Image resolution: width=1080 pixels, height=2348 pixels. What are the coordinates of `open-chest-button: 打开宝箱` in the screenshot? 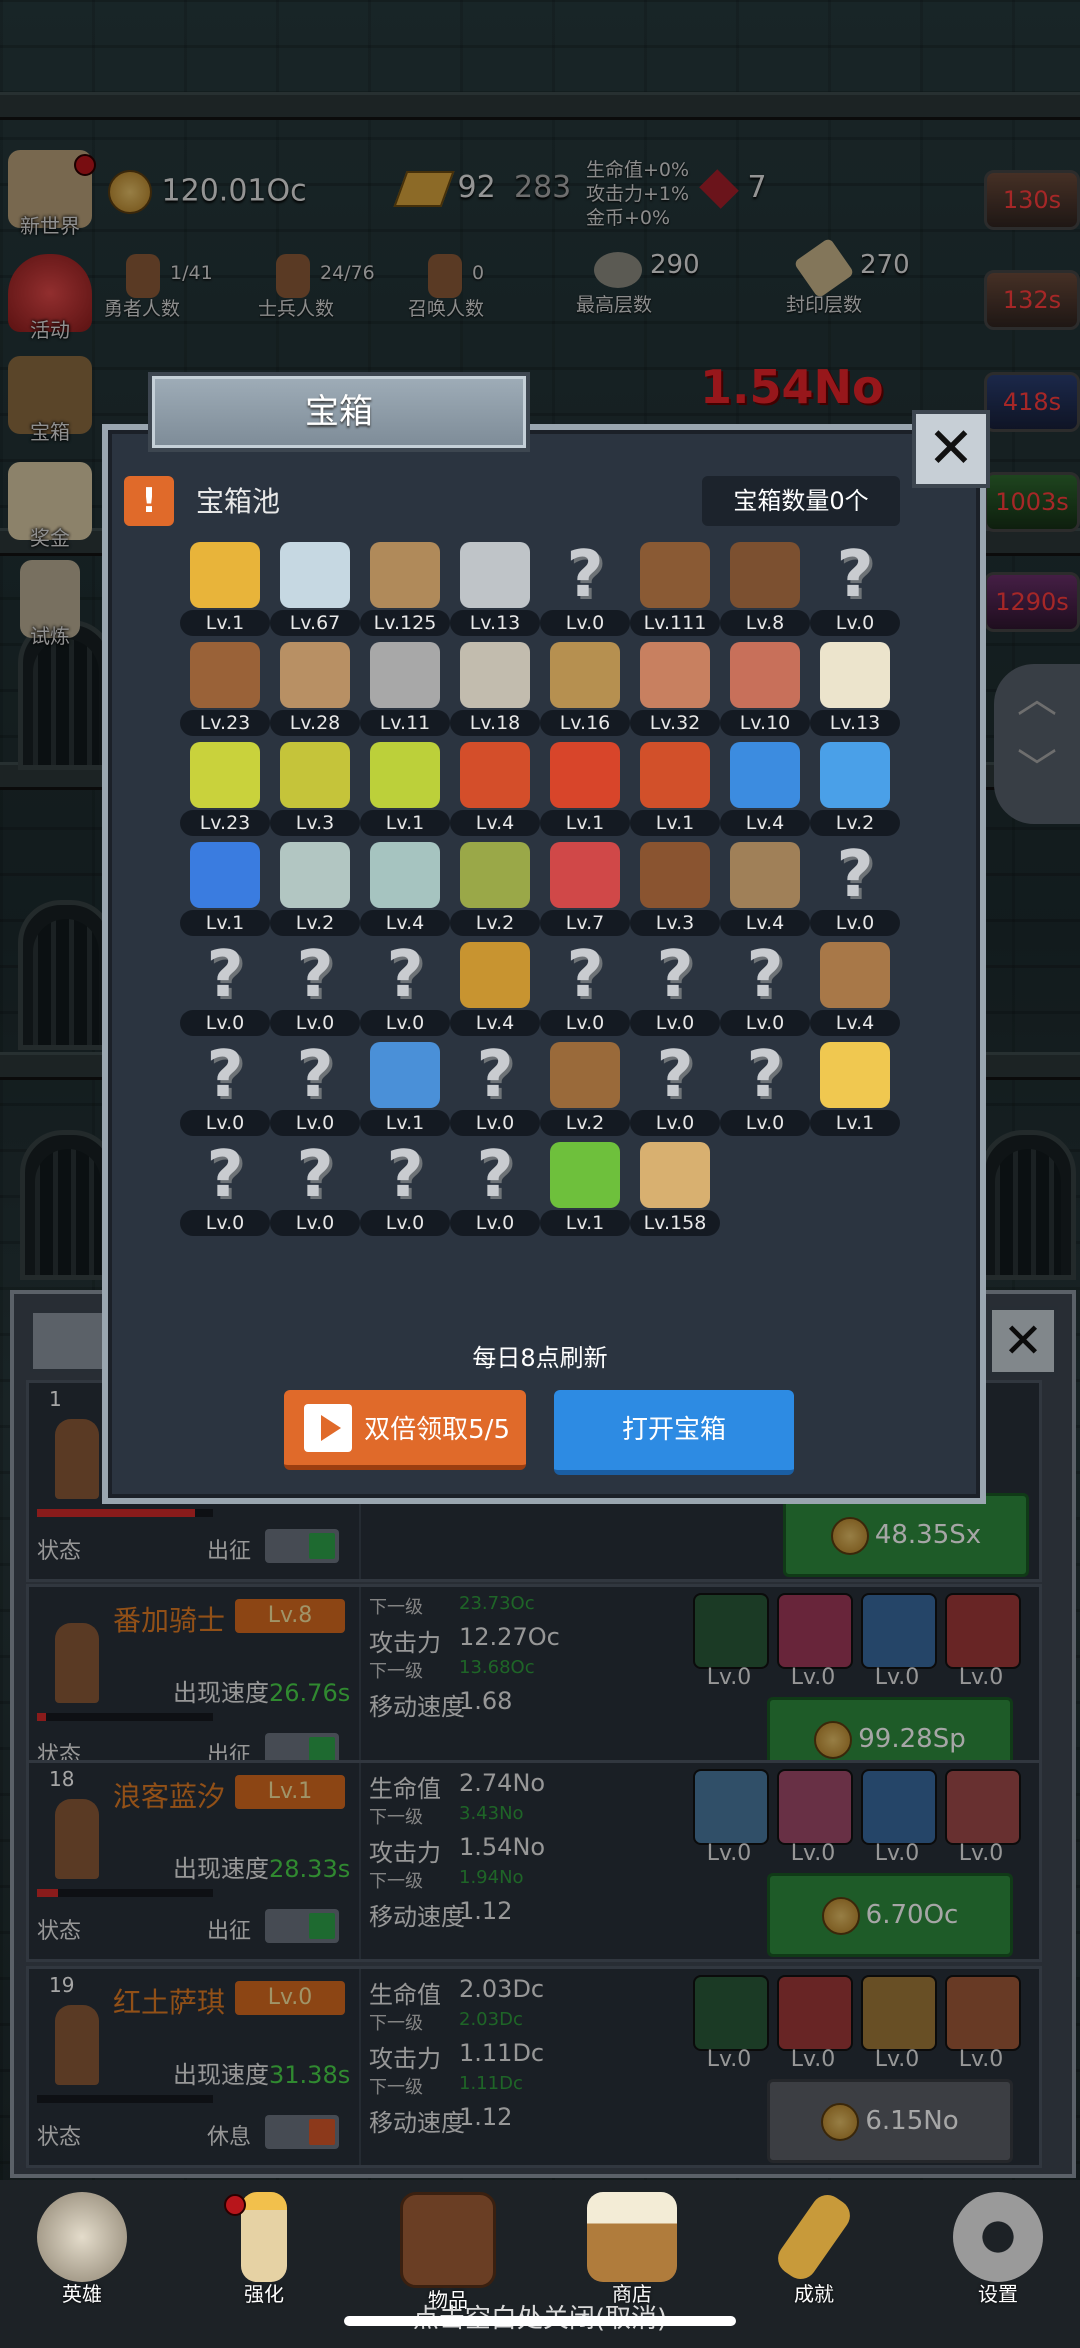 It's located at (674, 1432).